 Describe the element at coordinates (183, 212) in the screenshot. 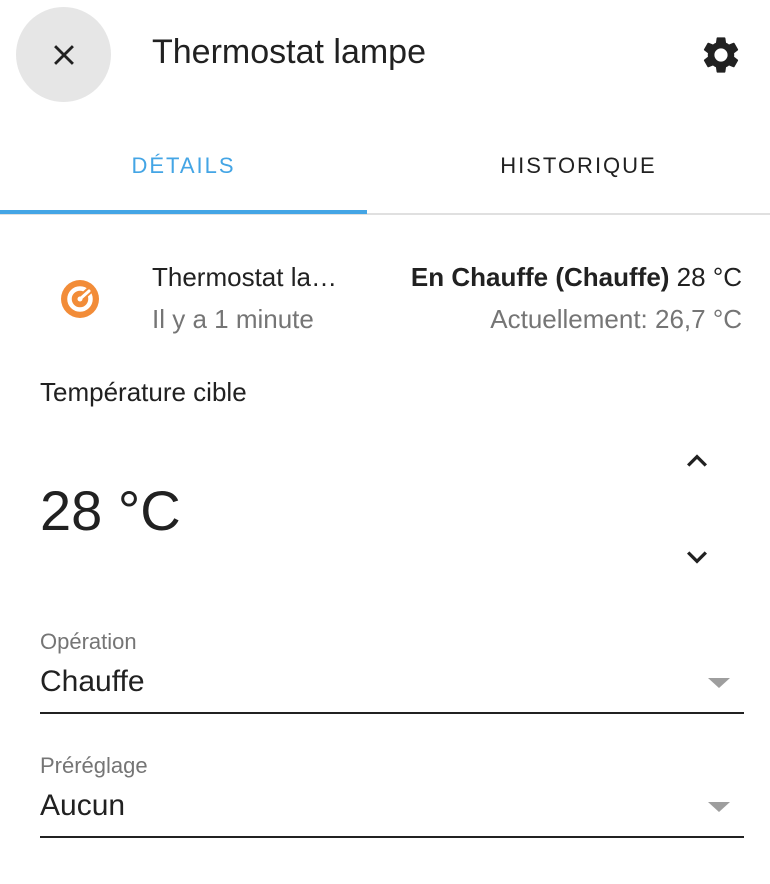

I see `tab-active-indicator` at that location.